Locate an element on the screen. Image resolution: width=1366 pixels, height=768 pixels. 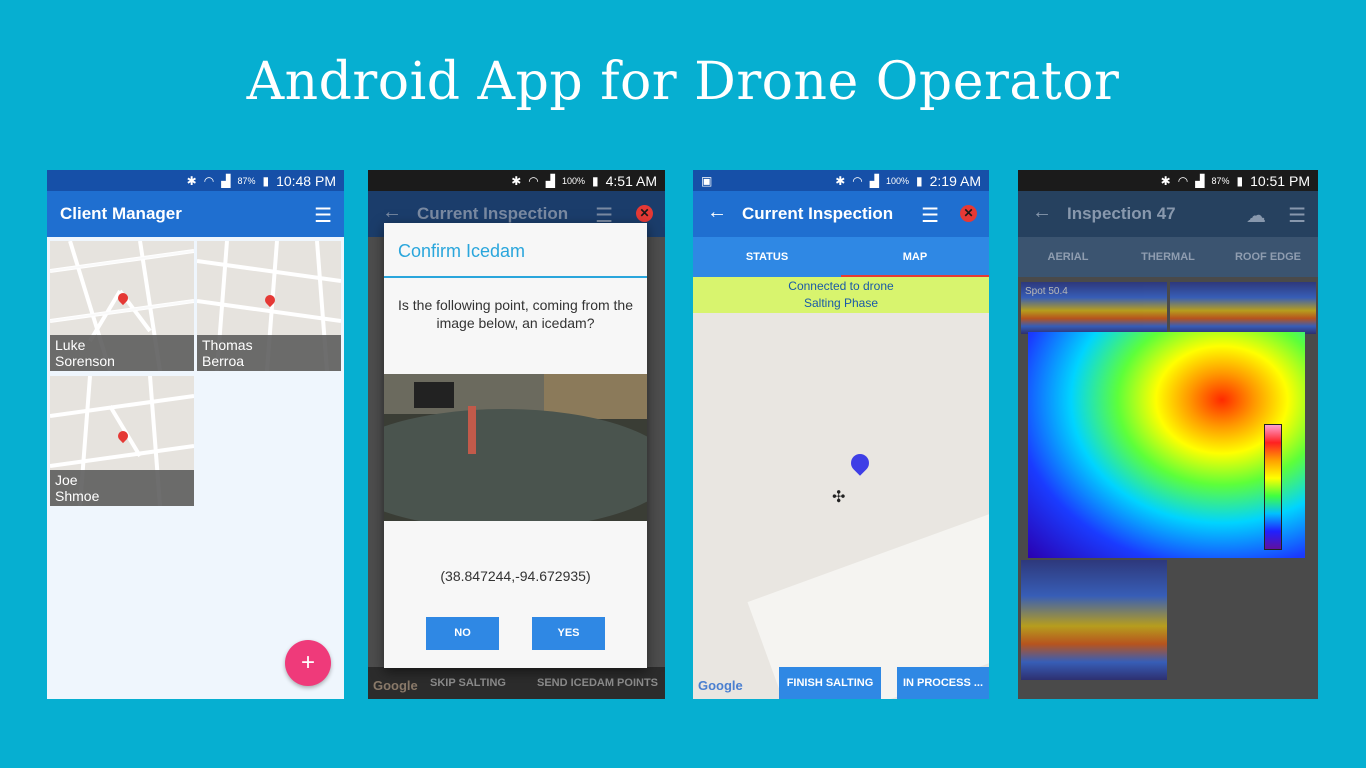
client-last-name: Shmoe is located at coordinates (77, 496).